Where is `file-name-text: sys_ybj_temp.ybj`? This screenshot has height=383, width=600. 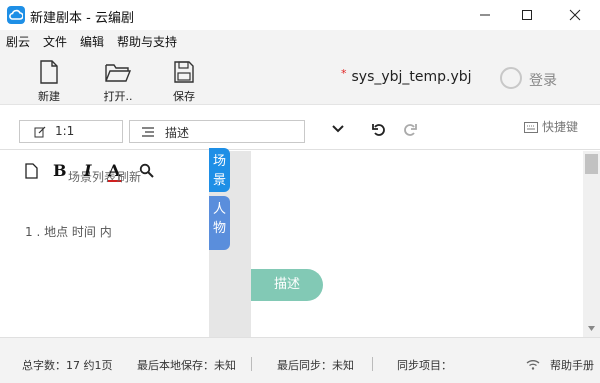
file-name-text: sys_ybj_temp.ybj is located at coordinates (411, 77).